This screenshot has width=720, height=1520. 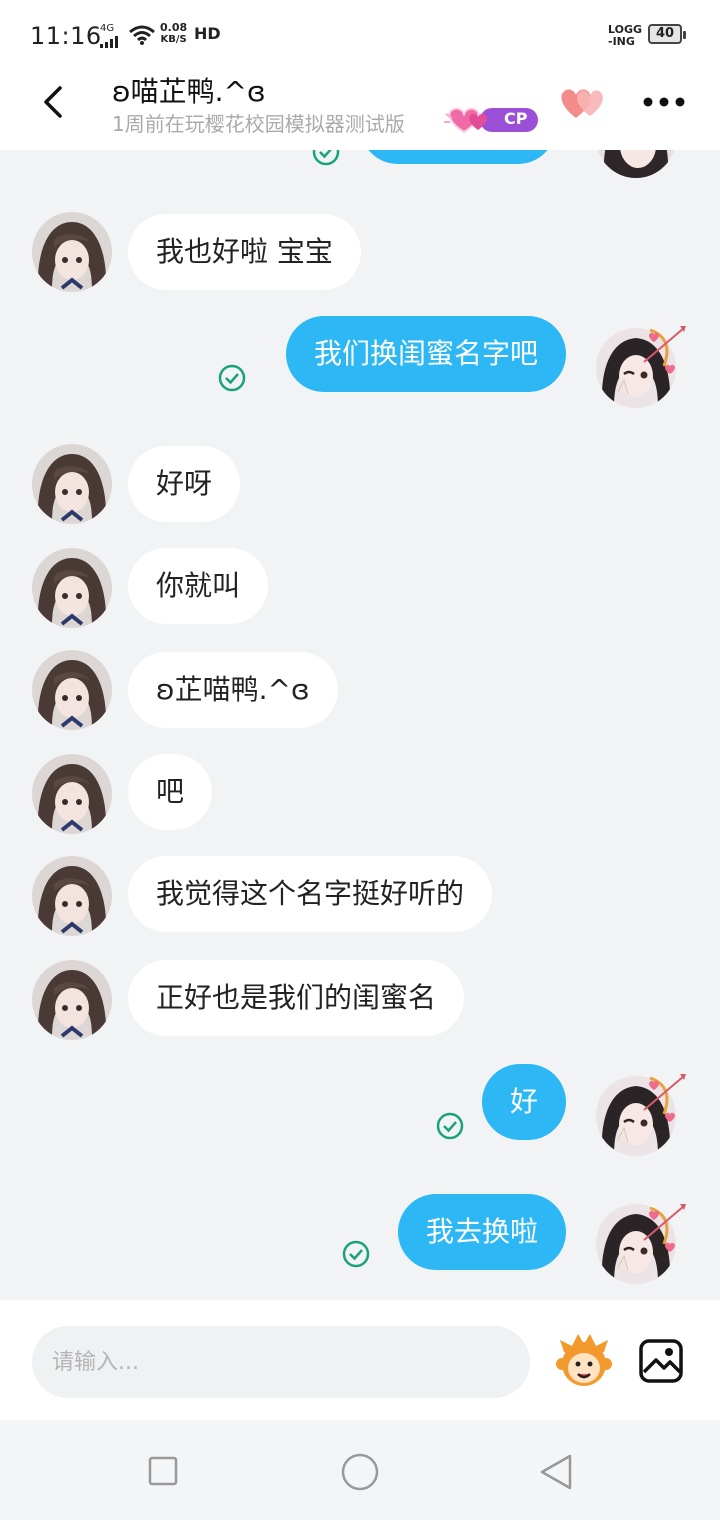 What do you see at coordinates (458, 157) in the screenshot?
I see `message-bubble-outgoing` at bounding box center [458, 157].